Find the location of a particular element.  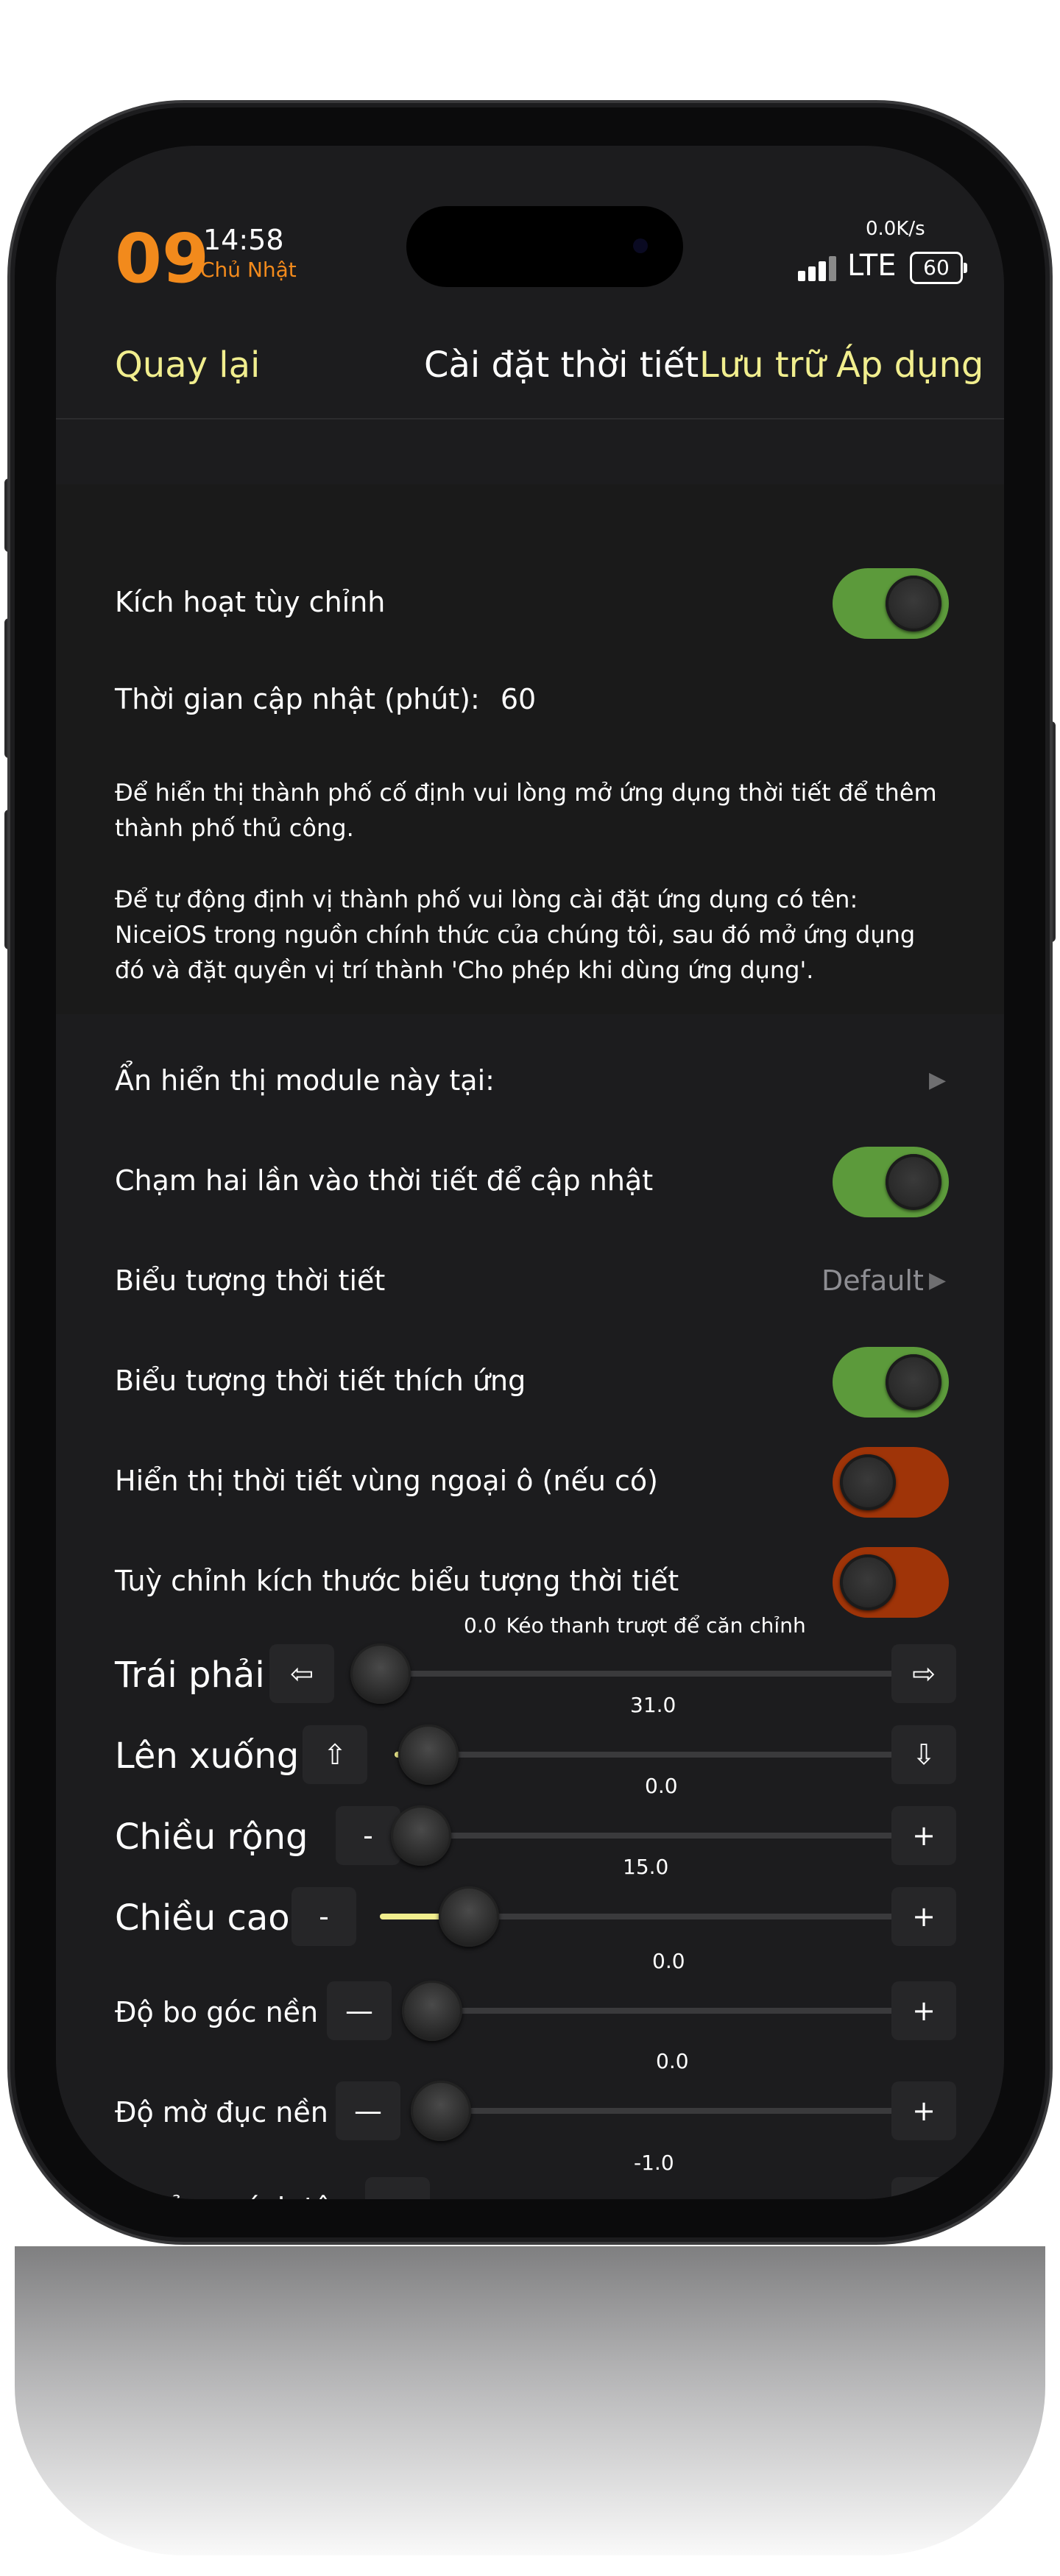

slider-center-increment: + is located at coordinates (923, 2188).